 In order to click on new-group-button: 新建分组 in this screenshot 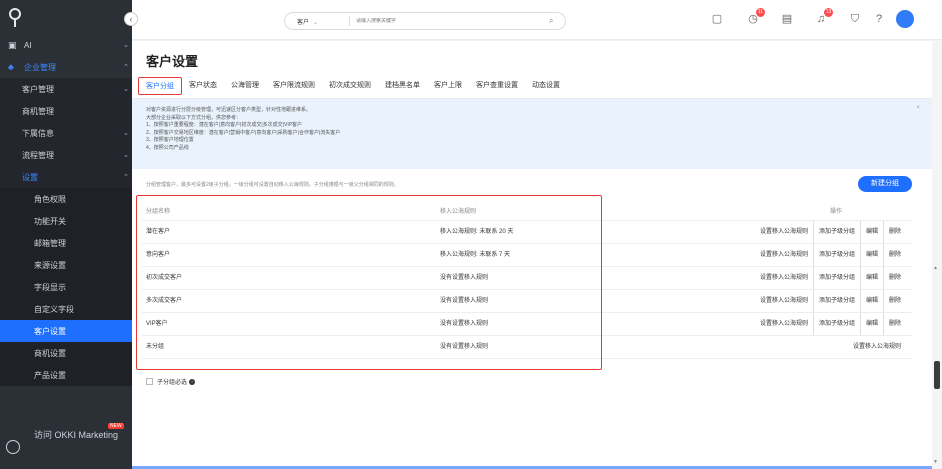, I will do `click(885, 184)`.